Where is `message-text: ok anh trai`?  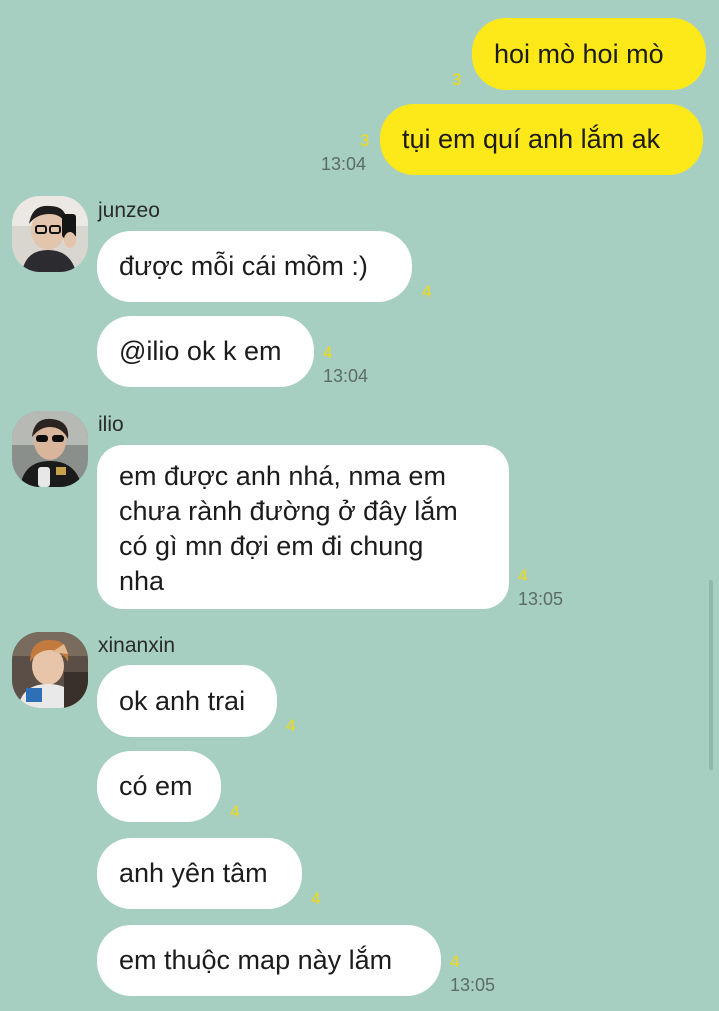 message-text: ok anh trai is located at coordinates (182, 700).